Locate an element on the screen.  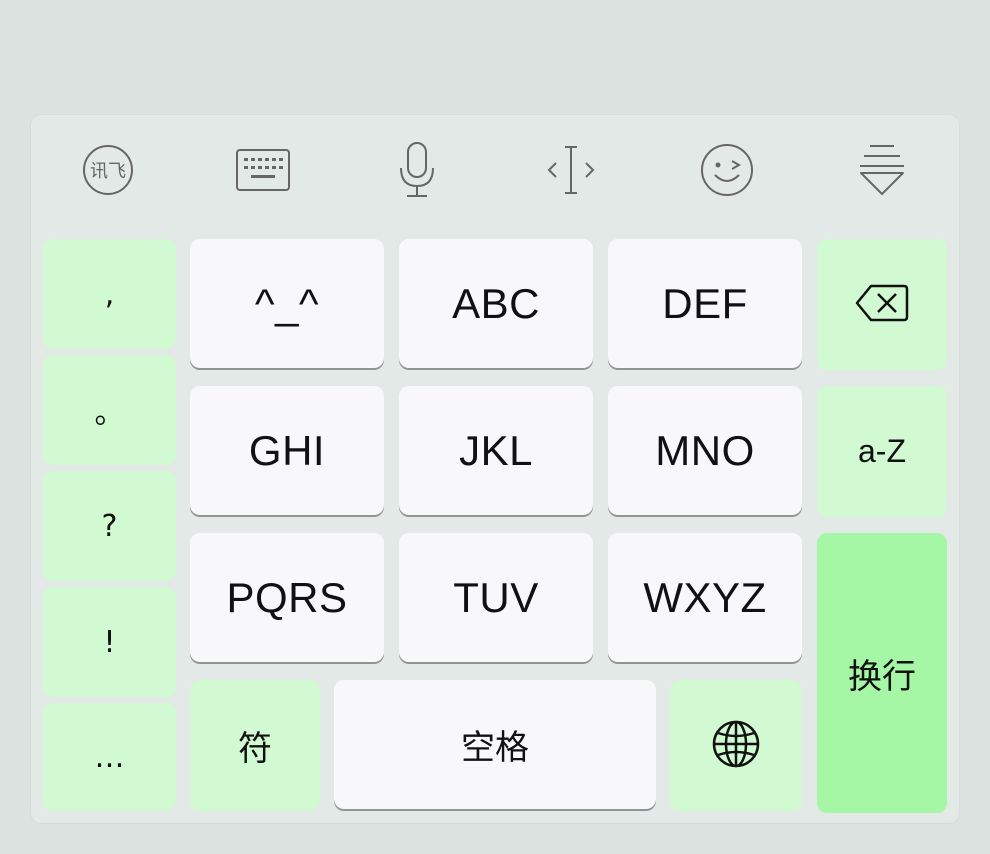
key-7-pqrs: PQRS is located at coordinates (287, 597).